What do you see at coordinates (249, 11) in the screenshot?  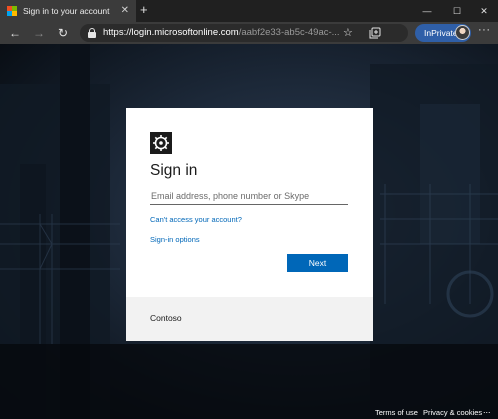 I see `tab-strip: Sign in to your account ✕ + — ☐ ✕` at bounding box center [249, 11].